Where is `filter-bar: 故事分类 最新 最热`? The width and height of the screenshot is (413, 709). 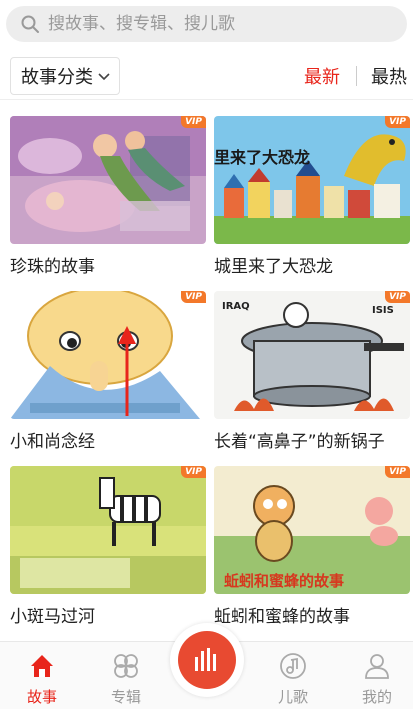
filter-bar: 故事分类 最新 最热 is located at coordinates (206, 76).